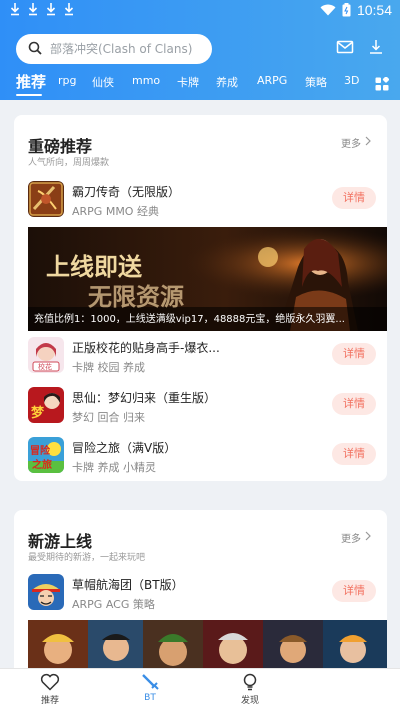  I want to click on game-name: 冒险之旅（满V版）, so click(124, 448).